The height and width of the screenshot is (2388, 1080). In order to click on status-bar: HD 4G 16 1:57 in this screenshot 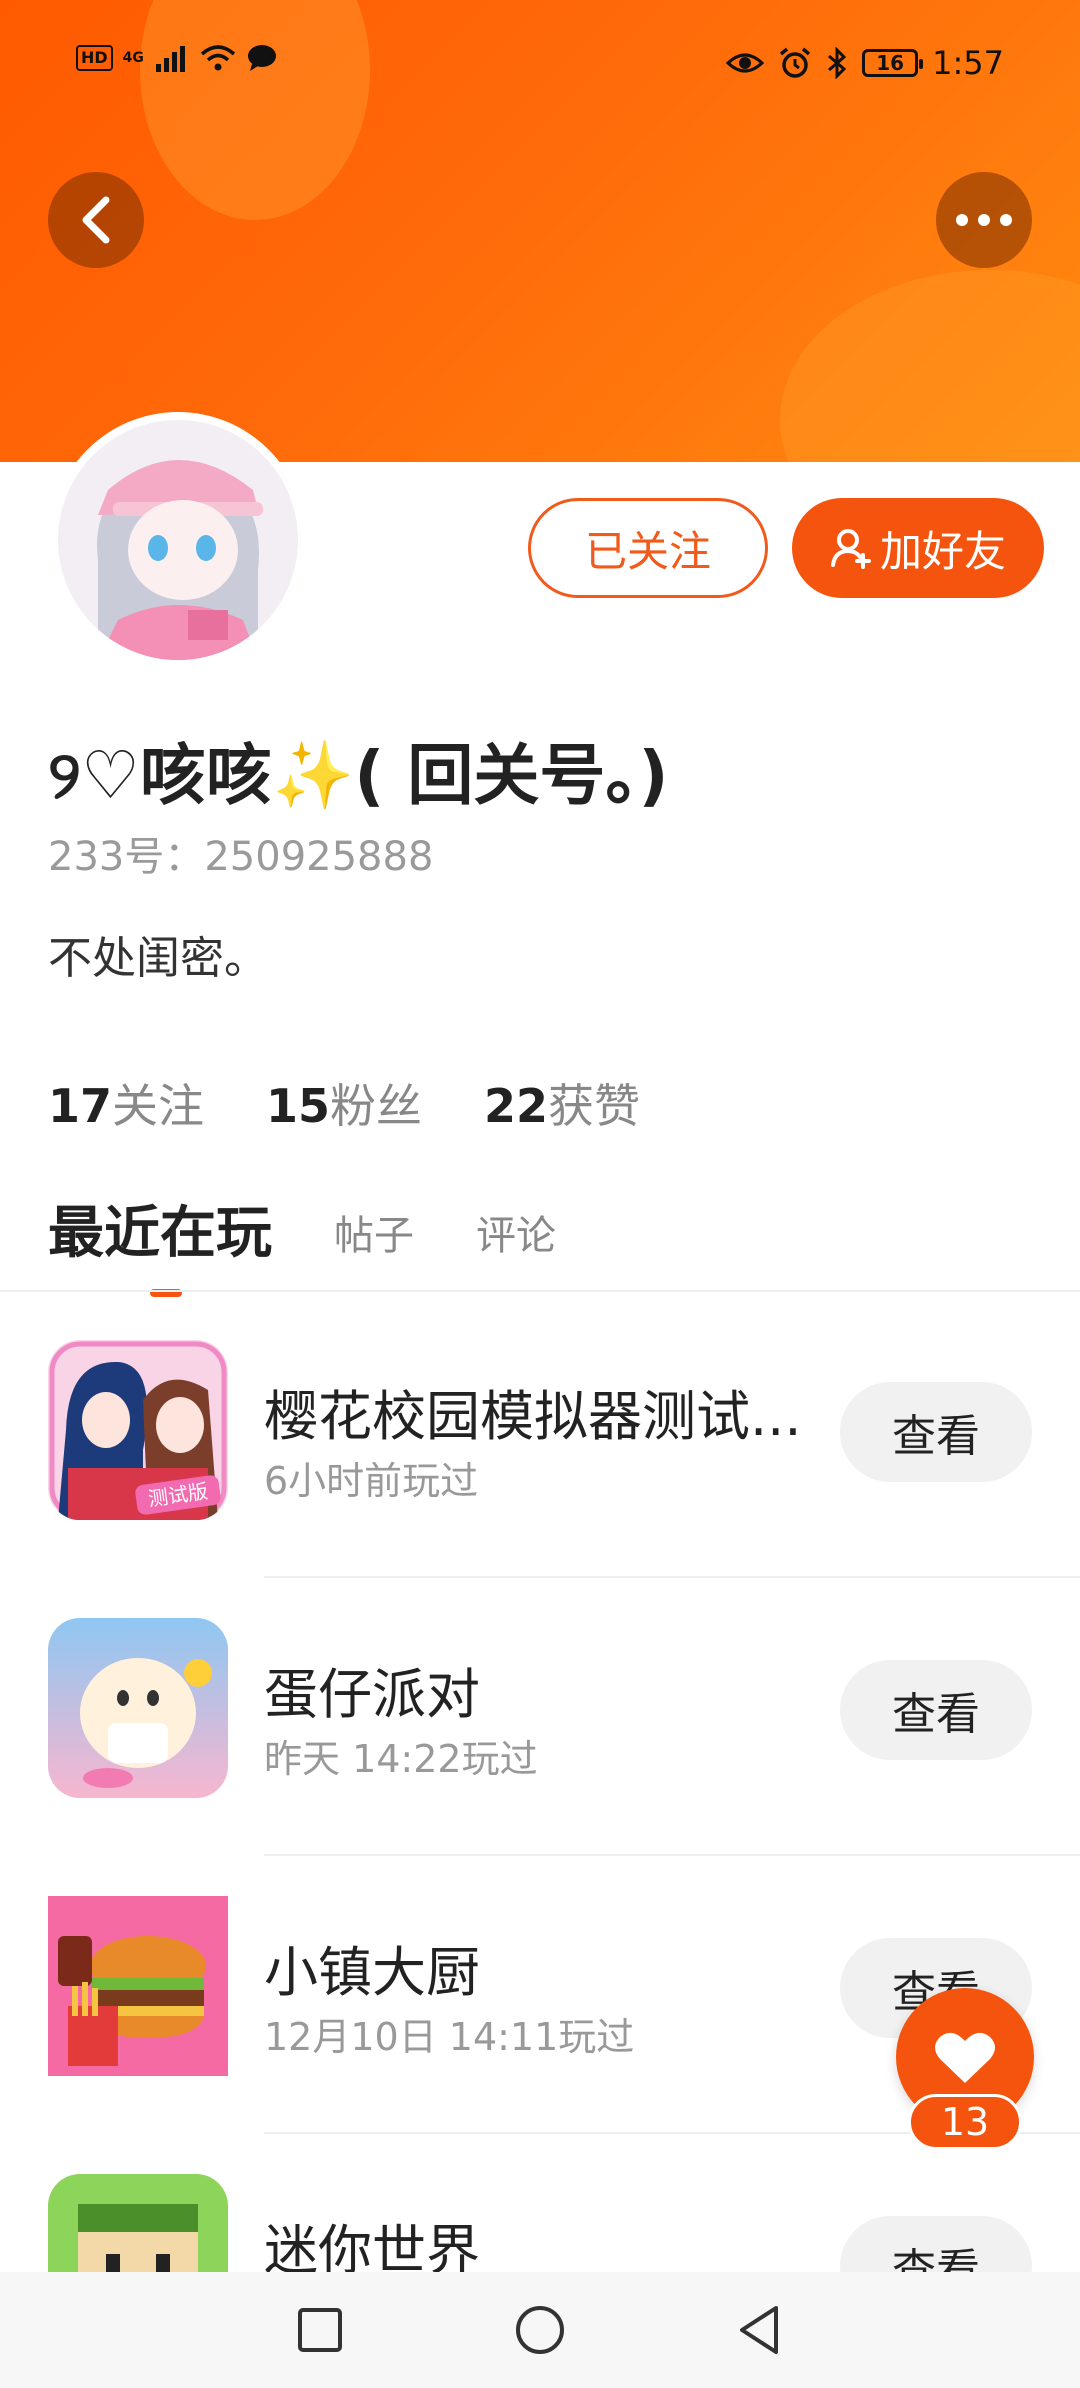, I will do `click(540, 65)`.